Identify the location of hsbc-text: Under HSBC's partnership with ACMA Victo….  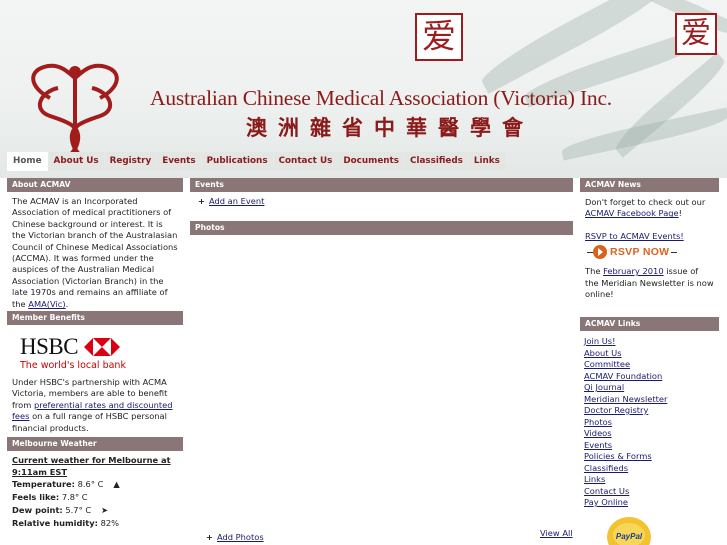
(95, 402).